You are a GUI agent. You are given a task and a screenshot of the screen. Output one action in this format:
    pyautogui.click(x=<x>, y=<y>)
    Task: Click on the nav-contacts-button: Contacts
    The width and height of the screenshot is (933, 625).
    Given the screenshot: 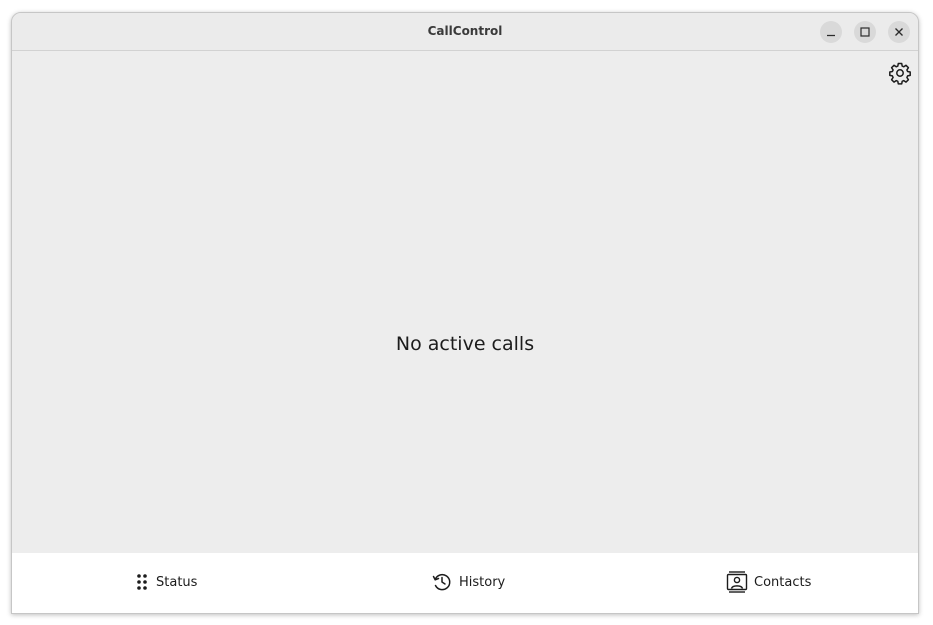 What is the action you would take?
    pyautogui.click(x=768, y=582)
    